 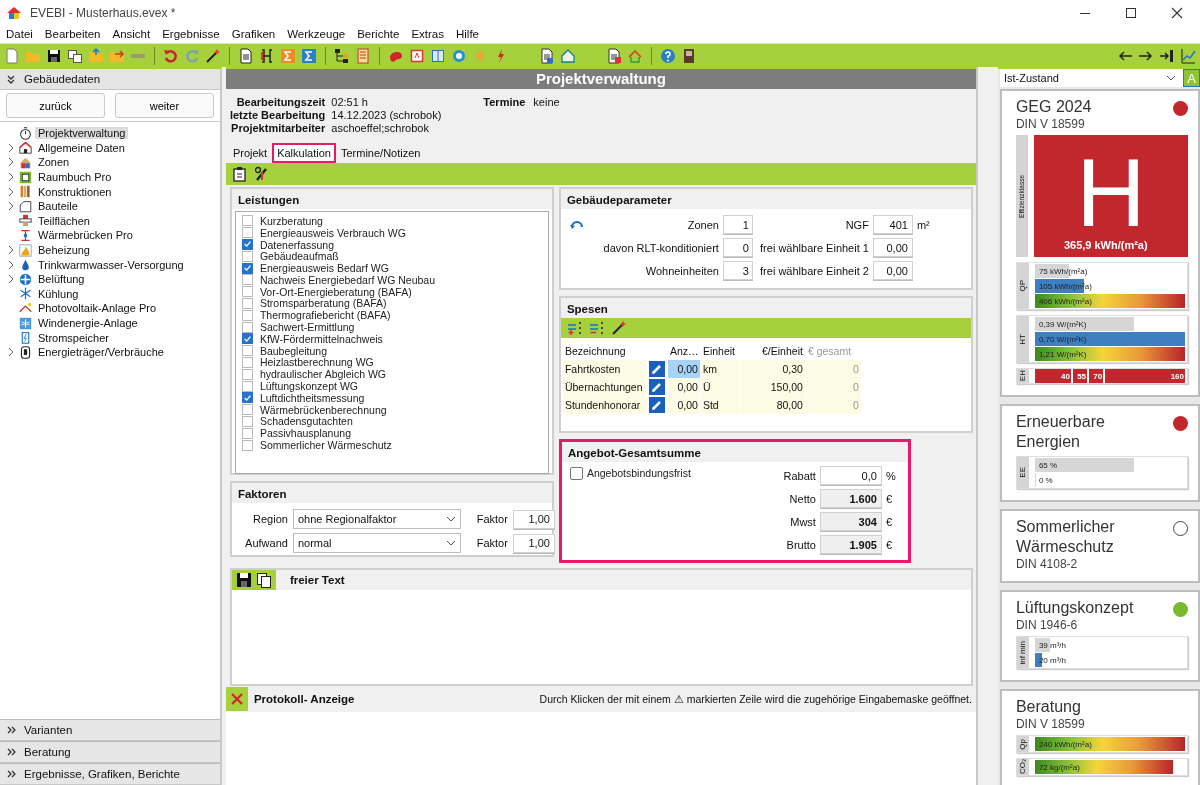 What do you see at coordinates (256, 34) in the screenshot?
I see `menu-item: Grafiken` at bounding box center [256, 34].